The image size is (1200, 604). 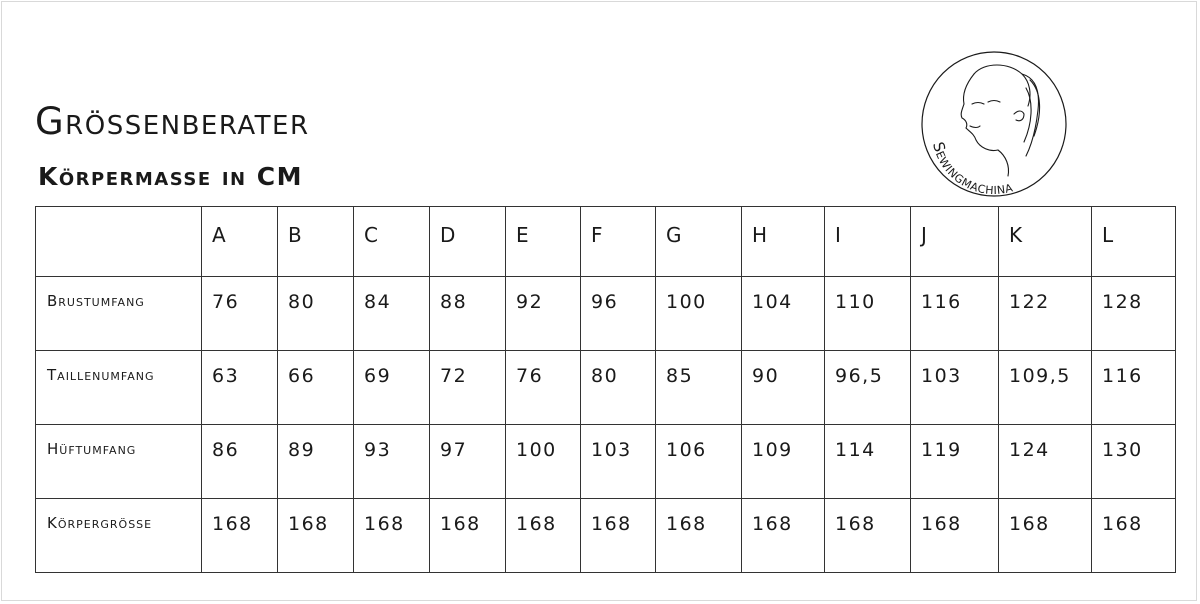 I want to click on column-header: K, so click(x=1045, y=241).